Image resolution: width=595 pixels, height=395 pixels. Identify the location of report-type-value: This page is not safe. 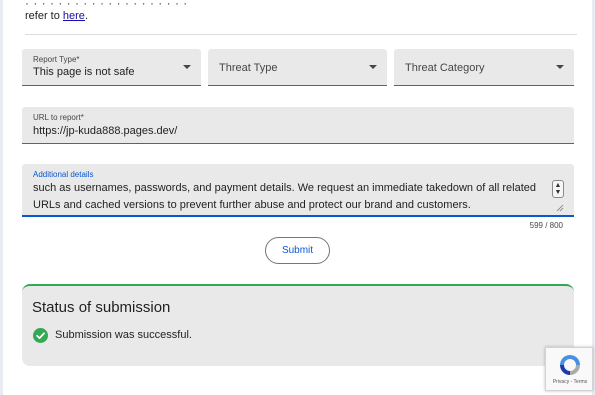
(84, 72).